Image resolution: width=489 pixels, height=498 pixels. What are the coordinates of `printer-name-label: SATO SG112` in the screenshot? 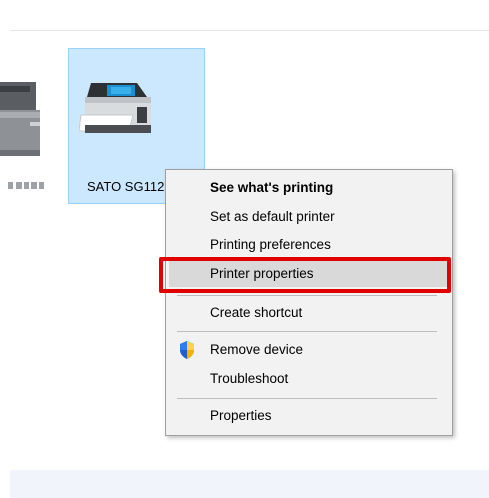 It's located at (126, 186).